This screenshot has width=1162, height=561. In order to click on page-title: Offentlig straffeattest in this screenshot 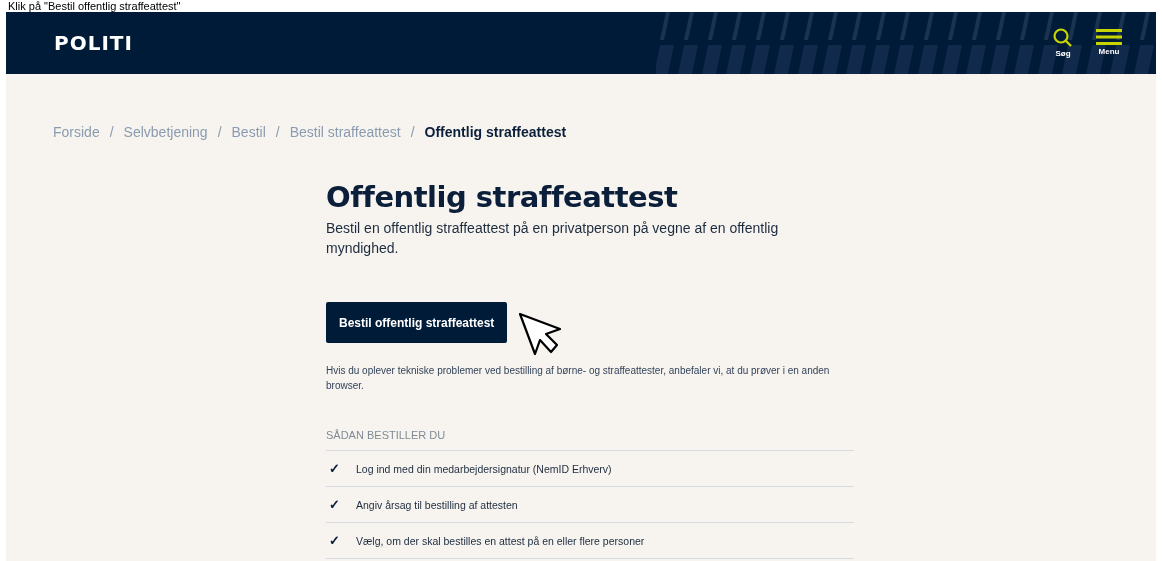, I will do `click(502, 197)`.